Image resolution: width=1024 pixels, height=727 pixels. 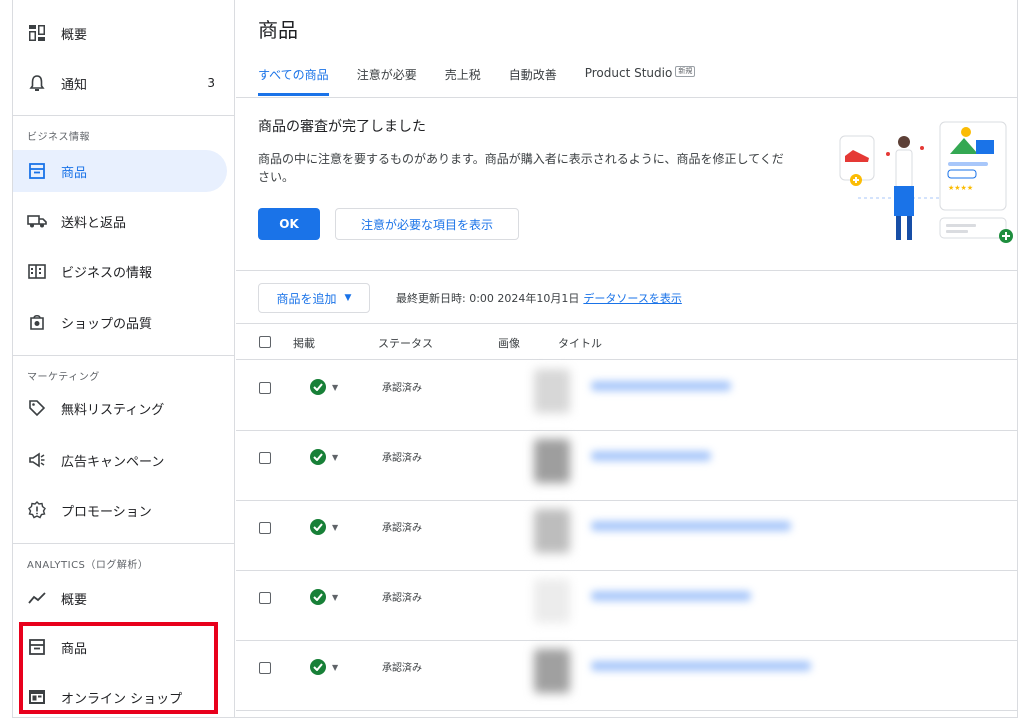 What do you see at coordinates (94, 223) in the screenshot?
I see `sidebar-item-label: 送料と返品` at bounding box center [94, 223].